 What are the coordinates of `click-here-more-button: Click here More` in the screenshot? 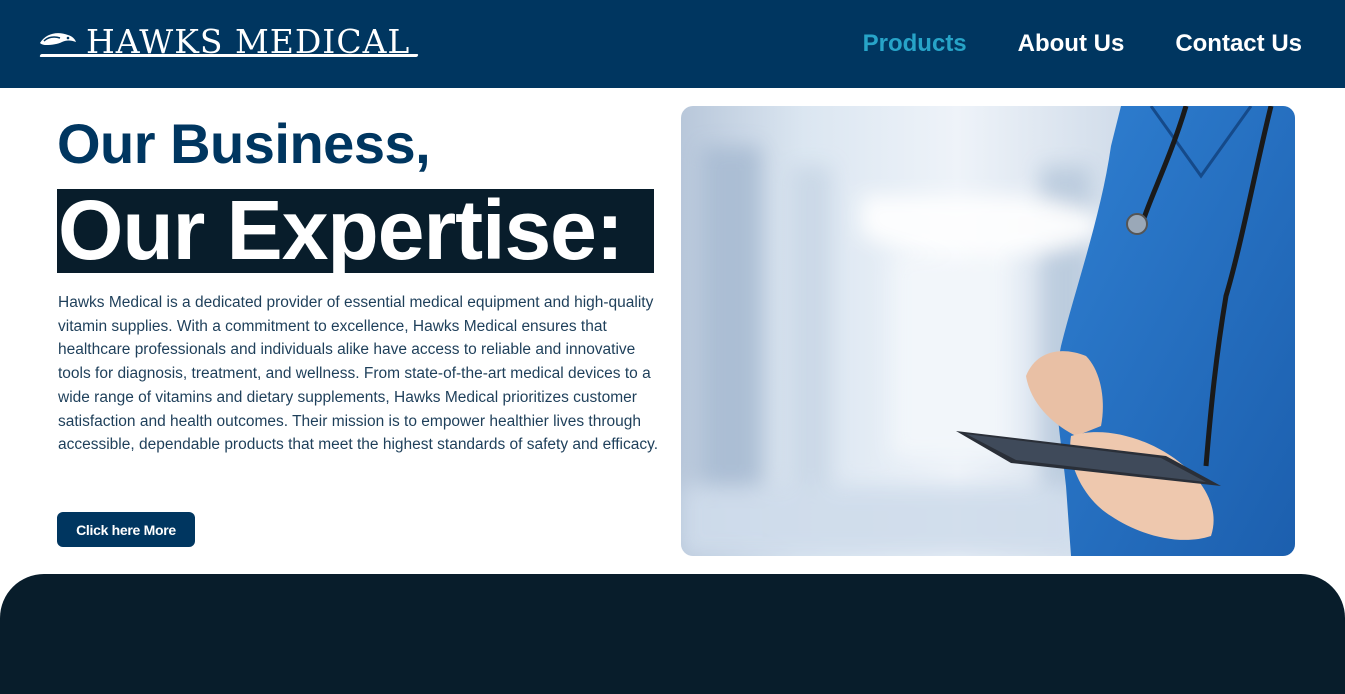 It's located at (126, 529).